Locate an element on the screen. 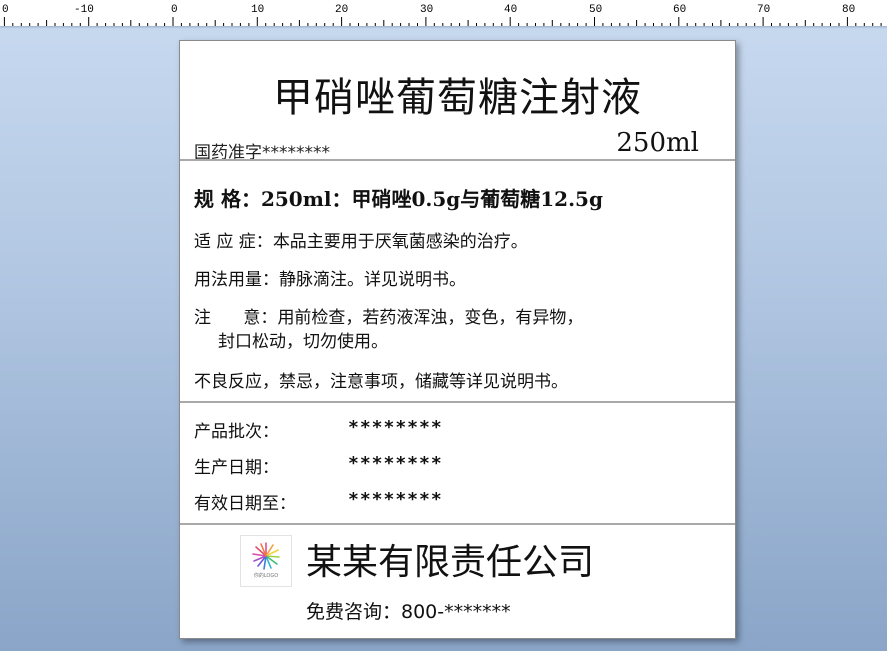 The width and height of the screenshot is (887, 651). adverse-reactions-text: 不良反应，禁忌，注意事项，储藏等详见说明书。 is located at coordinates (381, 379).